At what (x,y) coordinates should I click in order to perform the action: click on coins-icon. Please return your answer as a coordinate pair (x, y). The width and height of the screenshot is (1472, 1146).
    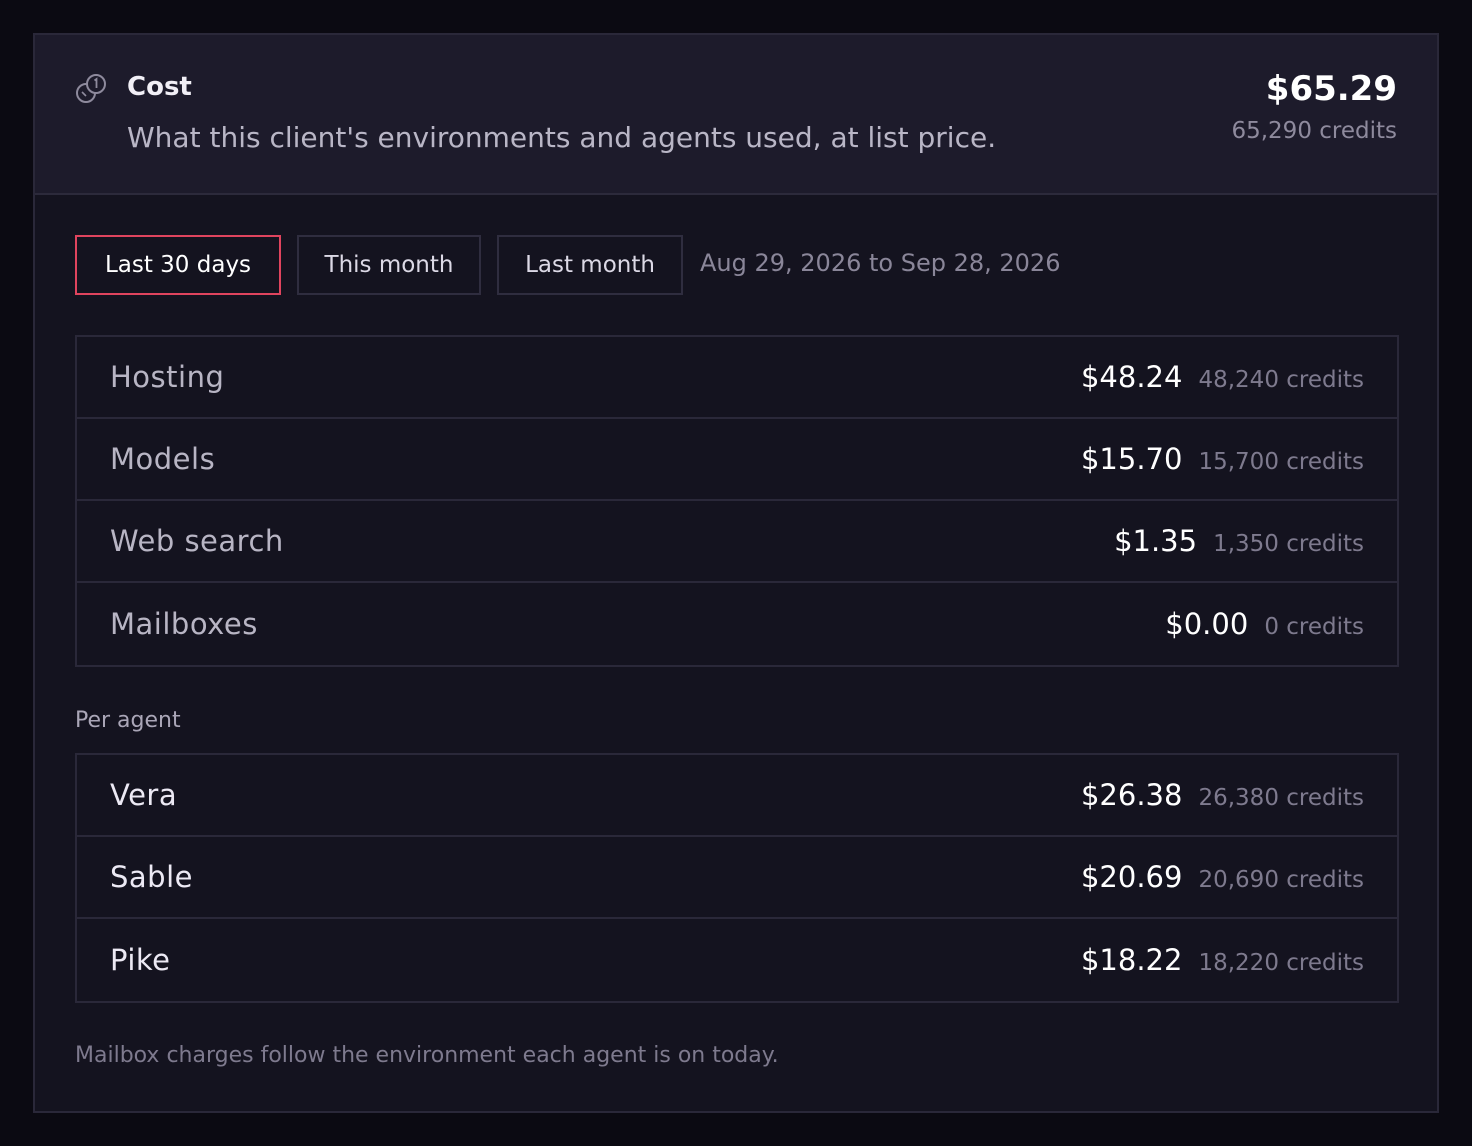
    Looking at the image, I should click on (91, 88).